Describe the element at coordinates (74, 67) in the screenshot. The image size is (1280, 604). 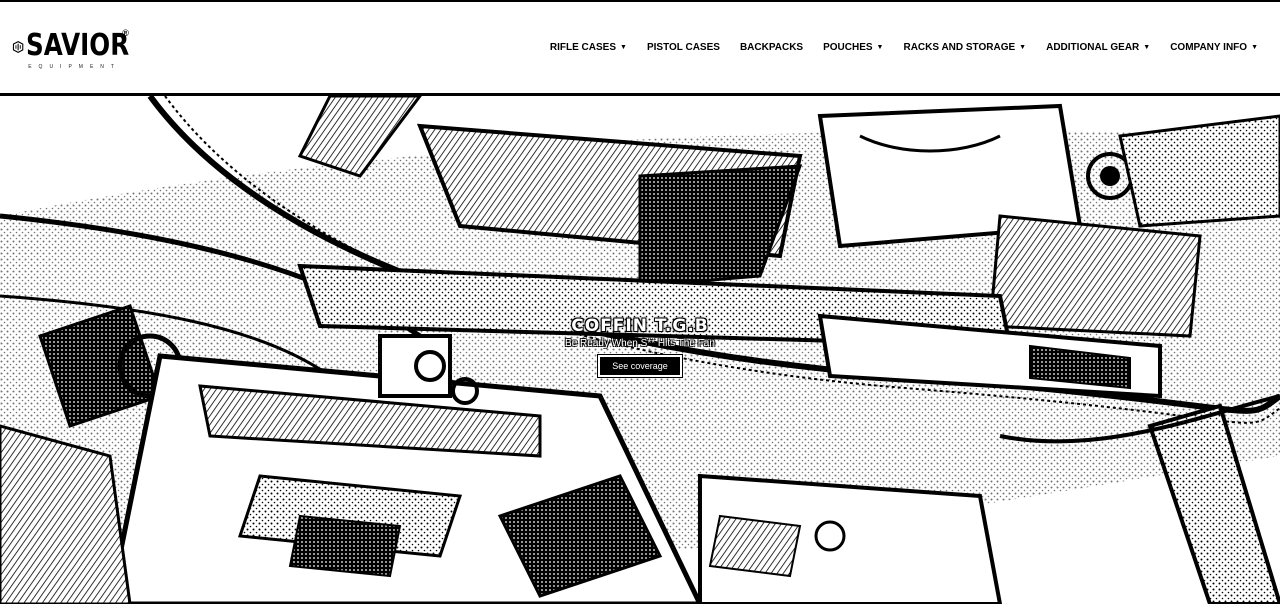
I see `brand-tagline: EQUIPMENT` at that location.